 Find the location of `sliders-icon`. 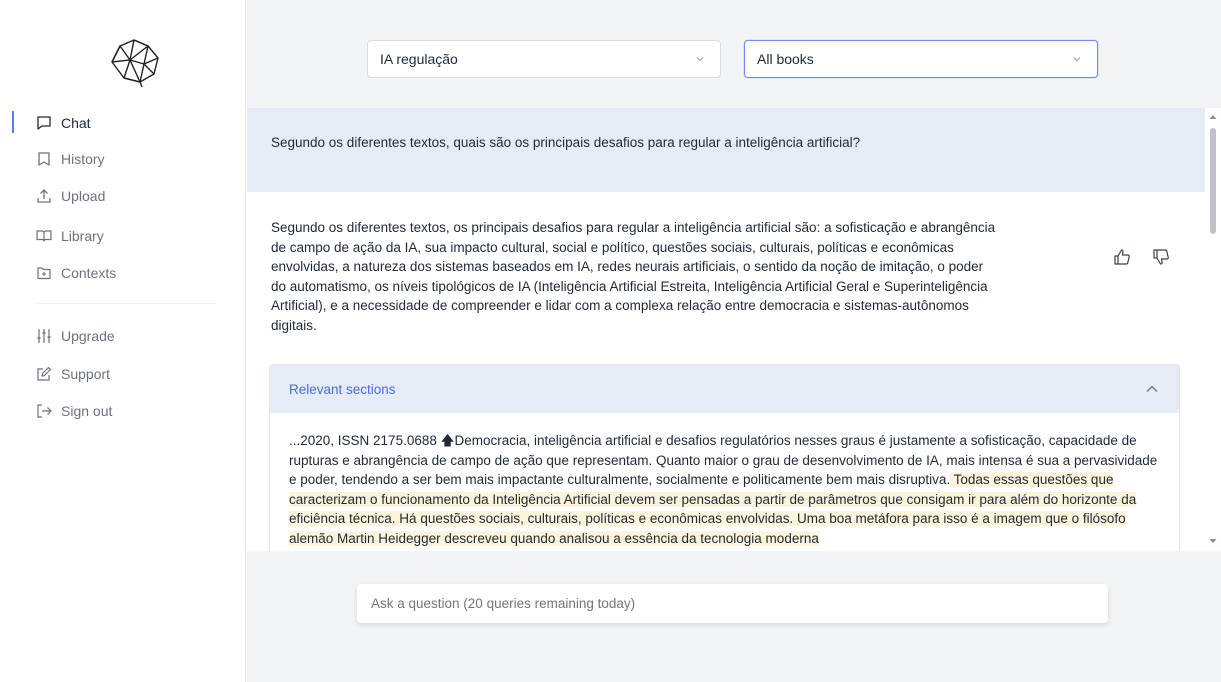

sliders-icon is located at coordinates (44, 336).